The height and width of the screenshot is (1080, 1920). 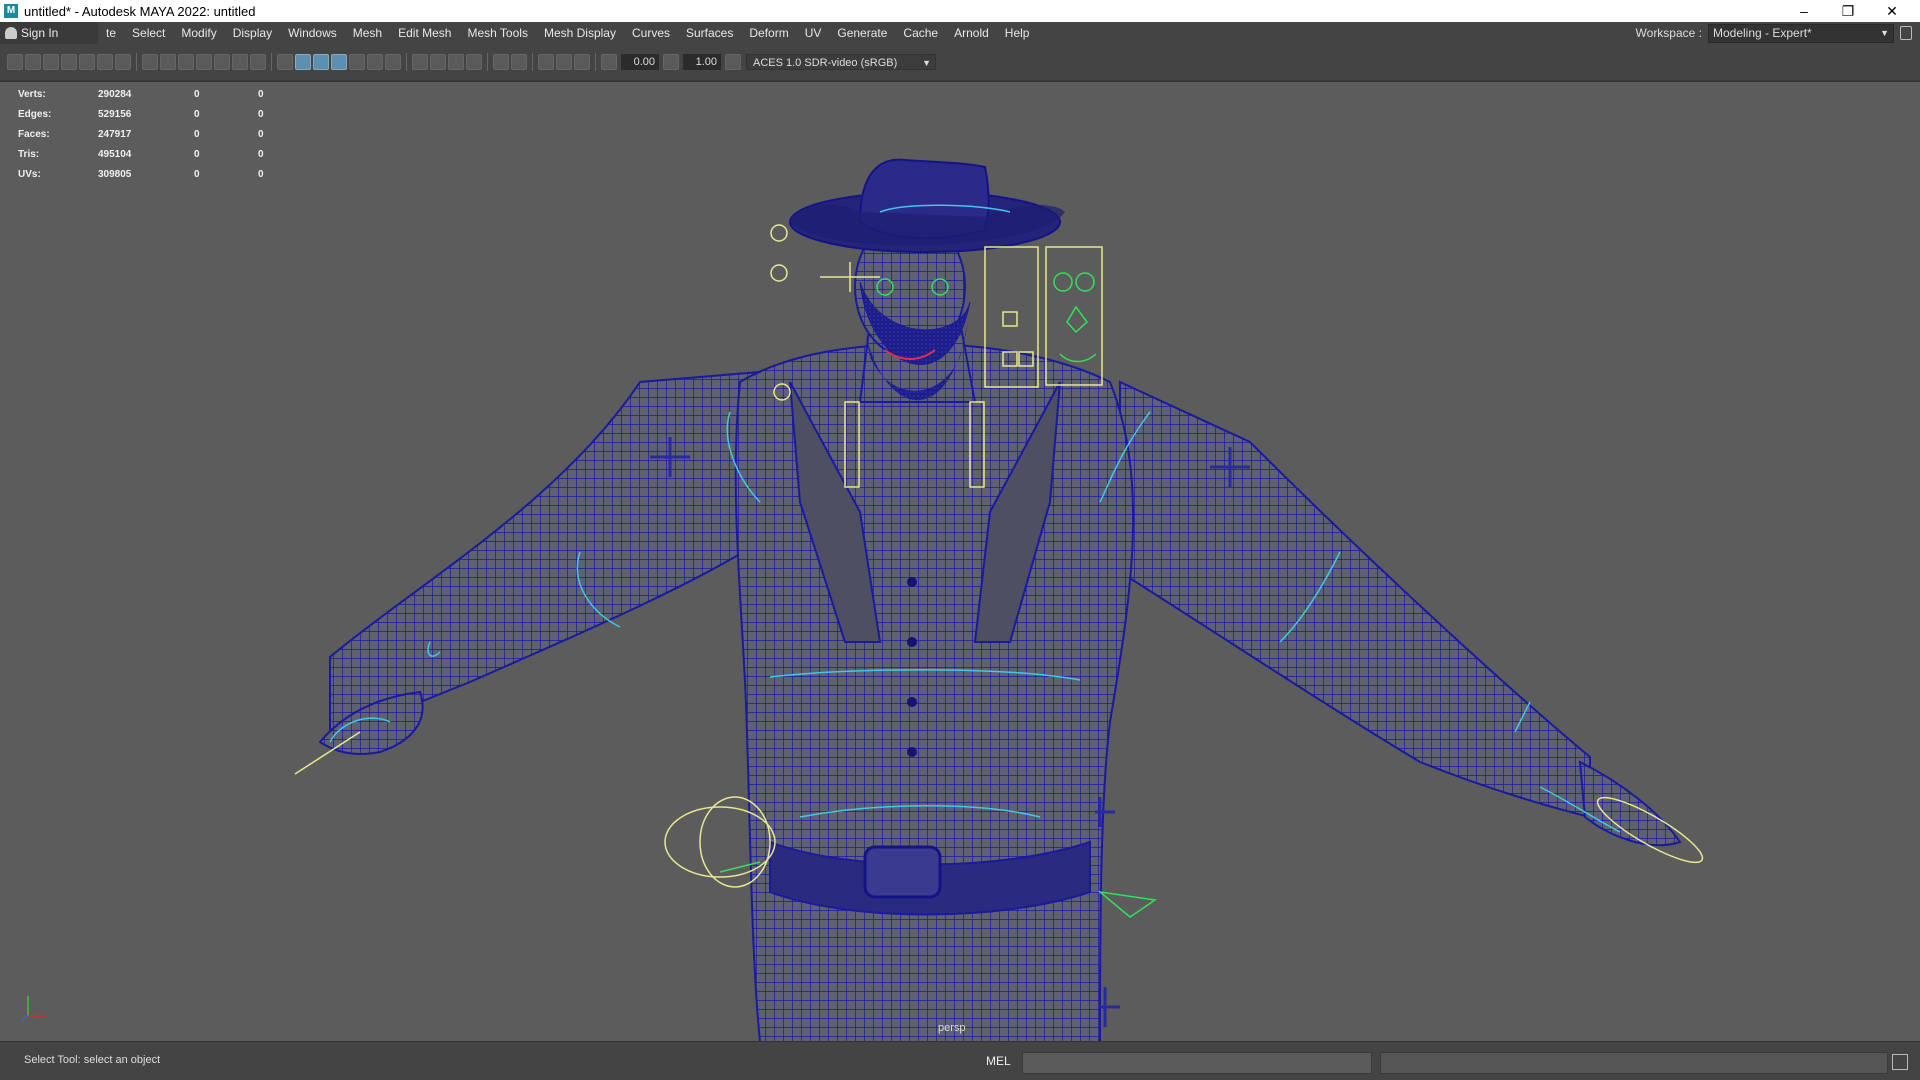 I want to click on use-all-lights-icon, so click(x=375, y=62).